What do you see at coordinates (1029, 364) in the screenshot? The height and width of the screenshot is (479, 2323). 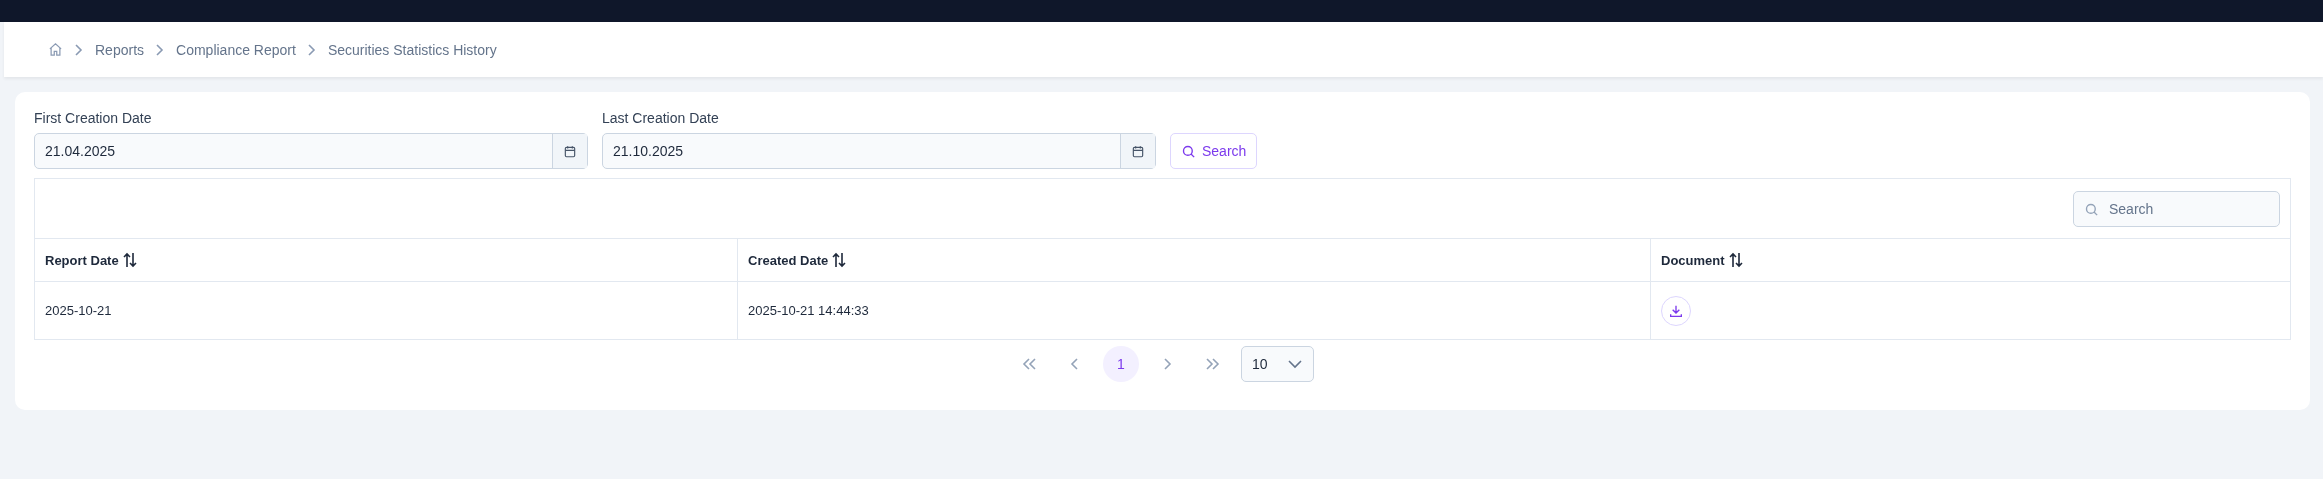 I see `first-page-icon` at bounding box center [1029, 364].